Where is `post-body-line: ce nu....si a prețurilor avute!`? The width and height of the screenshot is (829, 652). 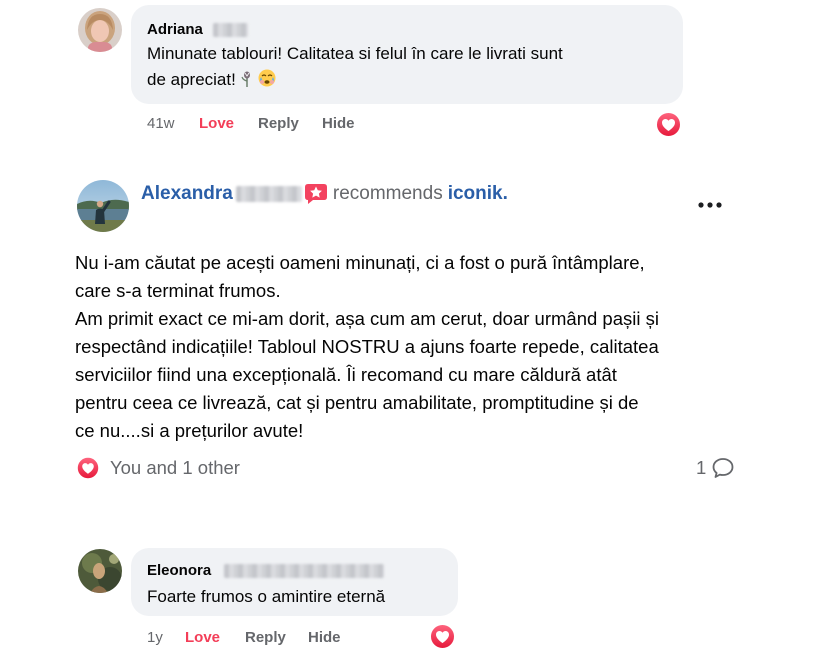
post-body-line: ce nu....si a prețurilor avute! is located at coordinates (189, 430).